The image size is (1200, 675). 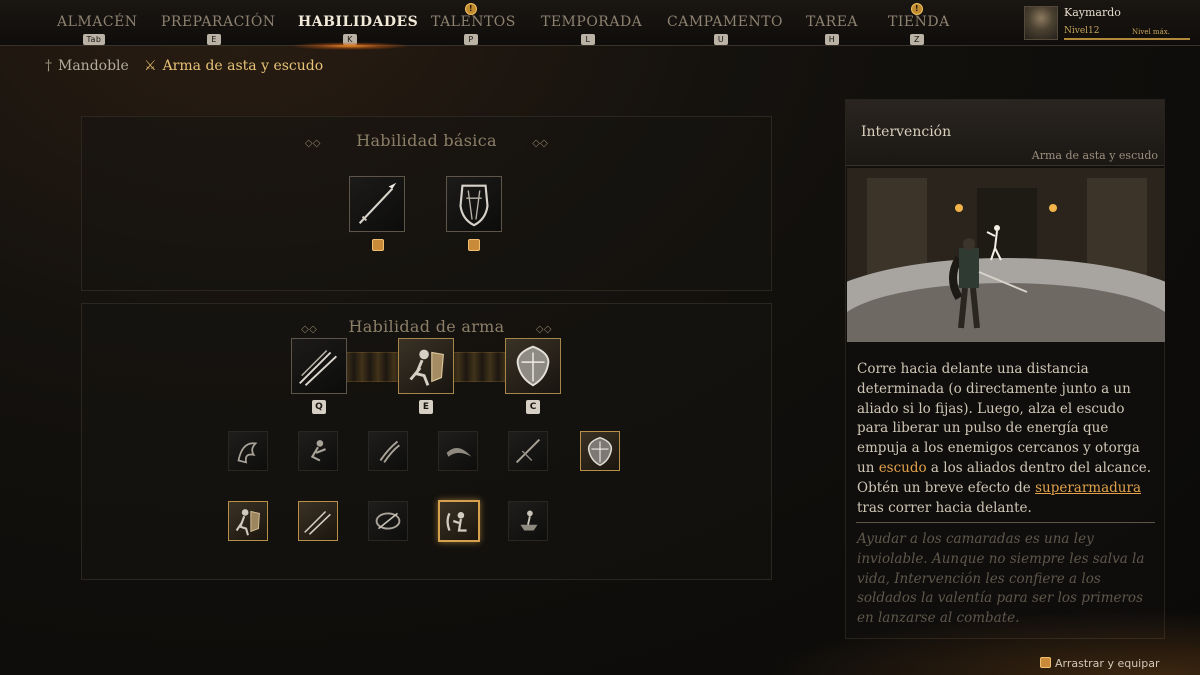 I want to click on panel-title: Habilidad de arma, so click(x=426, y=326).